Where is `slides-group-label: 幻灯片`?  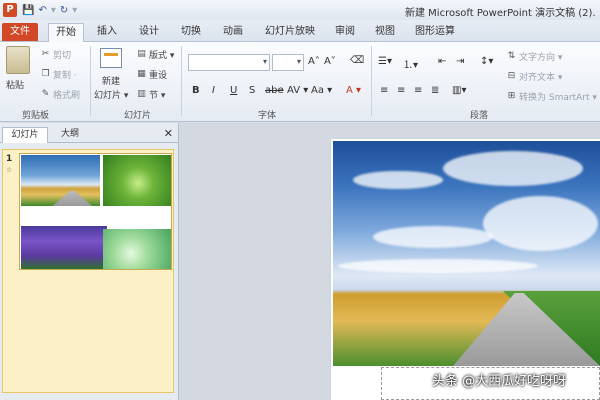 slides-group-label: 幻灯片 is located at coordinates (138, 116).